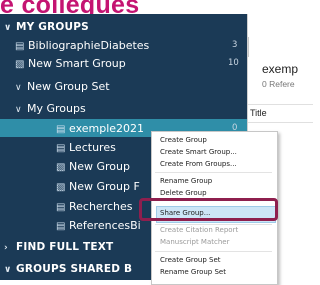 The height and width of the screenshot is (285, 320). Describe the element at coordinates (258, 113) in the screenshot. I see `column-header-title: Title` at that location.